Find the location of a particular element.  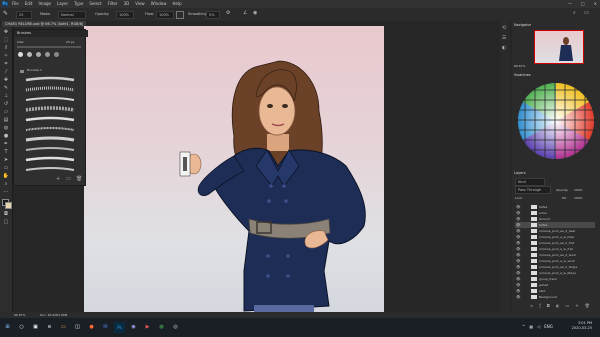

photoshop-taskbar-icon: Ps is located at coordinates (119, 327).